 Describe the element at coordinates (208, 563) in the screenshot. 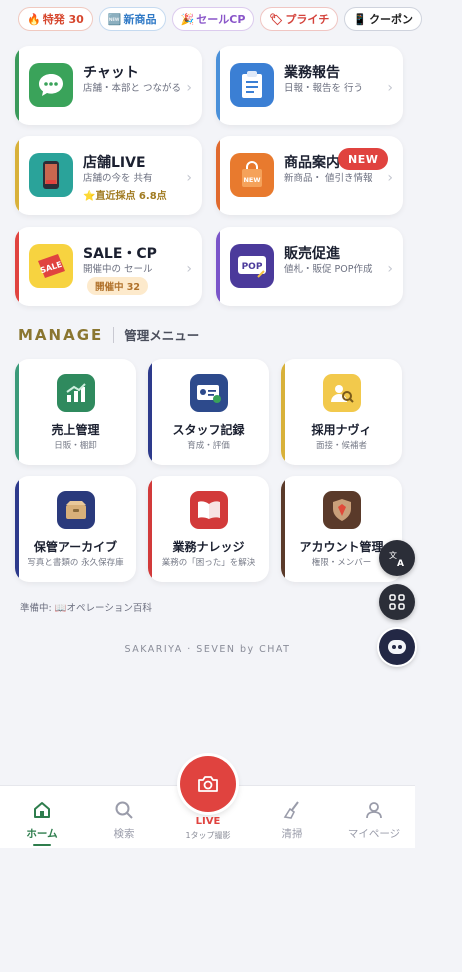

I see `manage-item-sub: 業務の「困った」を解決` at that location.